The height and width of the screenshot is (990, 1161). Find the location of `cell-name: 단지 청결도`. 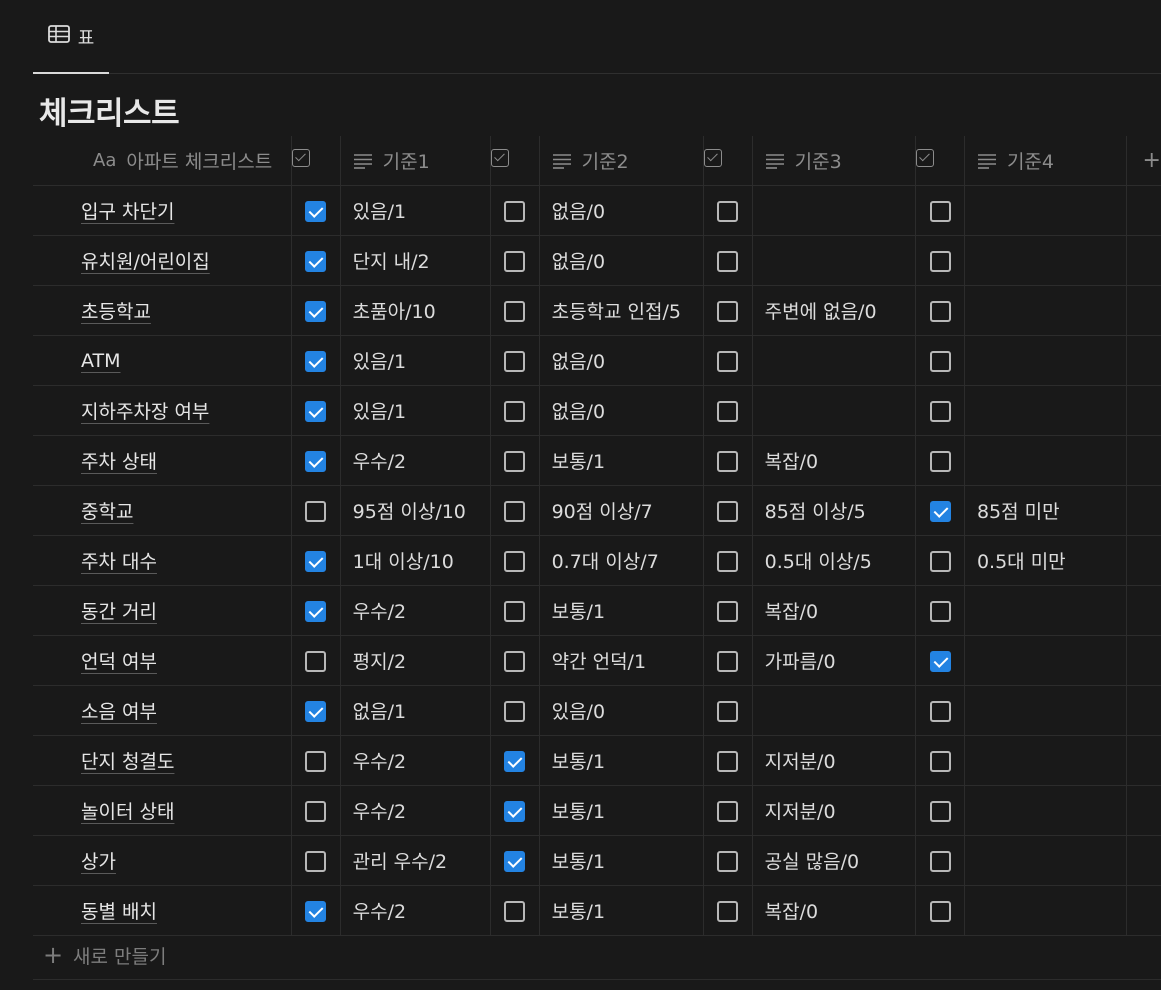

cell-name: 단지 청결도 is located at coordinates (162, 760).